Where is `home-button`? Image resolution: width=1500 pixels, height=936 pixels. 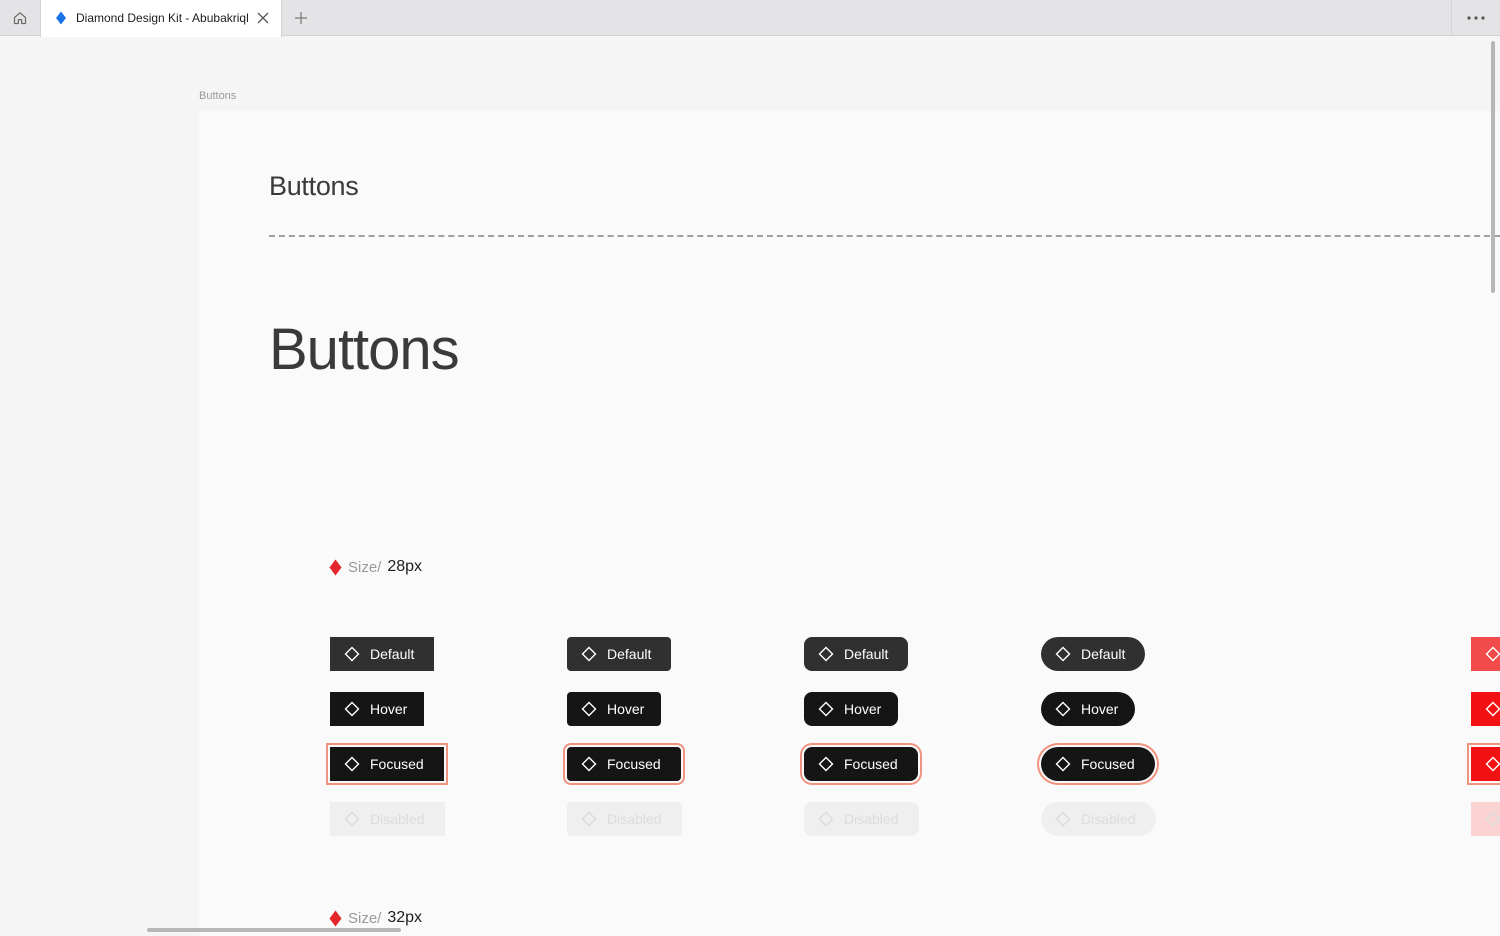
home-button is located at coordinates (20, 18).